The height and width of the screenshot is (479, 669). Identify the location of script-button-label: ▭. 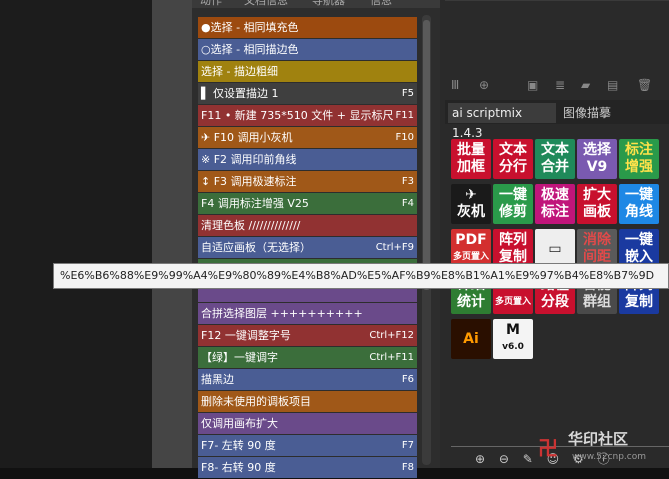
(555, 248).